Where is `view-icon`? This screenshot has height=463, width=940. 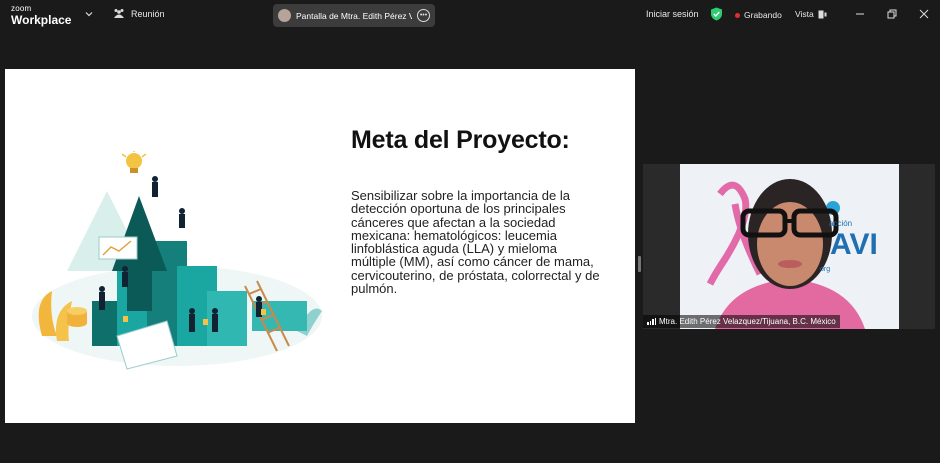 view-icon is located at coordinates (822, 14).